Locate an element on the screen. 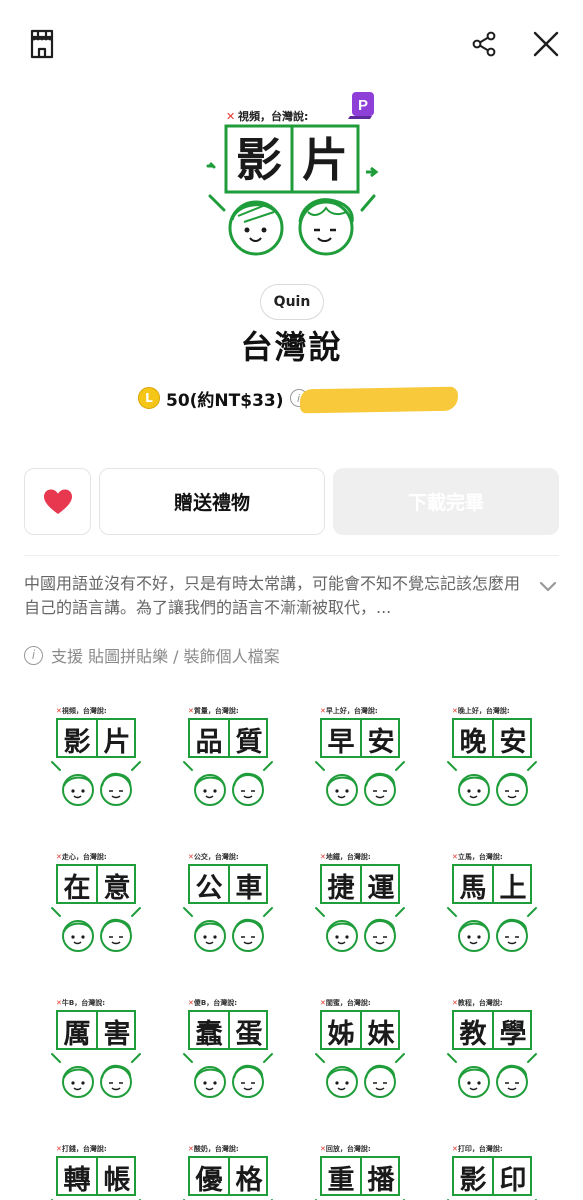  top-bar is located at coordinates (291, 44).